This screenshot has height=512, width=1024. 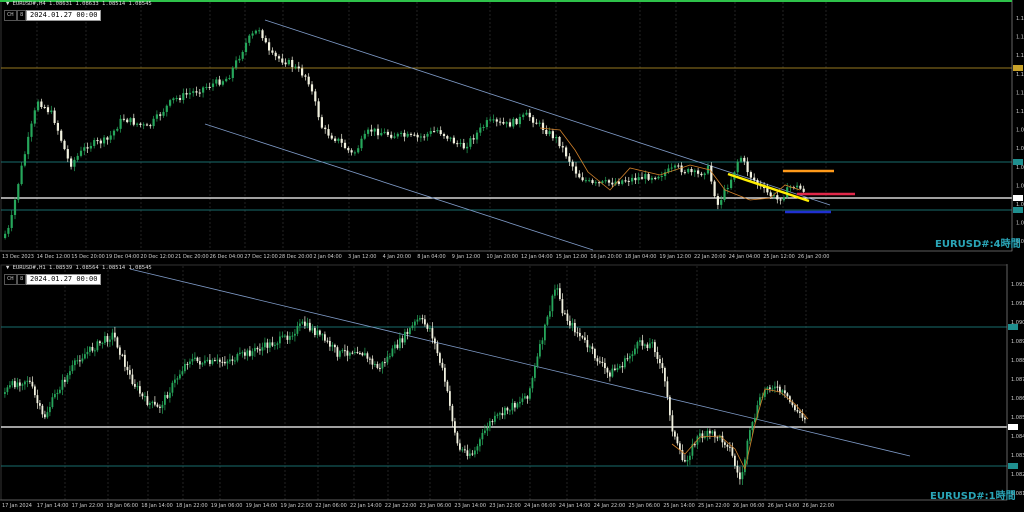 What do you see at coordinates (1017, 475) in the screenshot?
I see `h1-price-label: 1.082` at bounding box center [1017, 475].